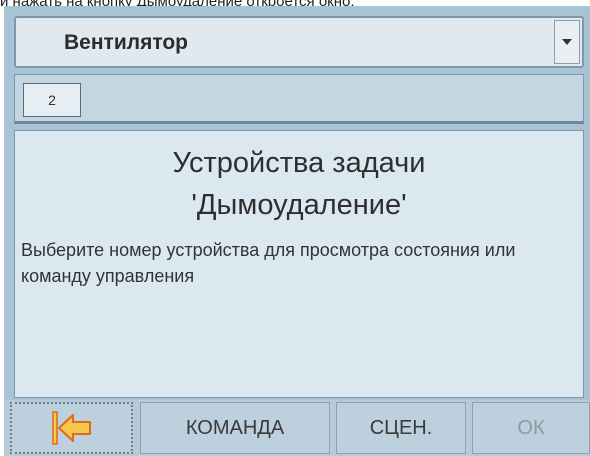  I want to click on dropdown-toggle-button, so click(567, 42).